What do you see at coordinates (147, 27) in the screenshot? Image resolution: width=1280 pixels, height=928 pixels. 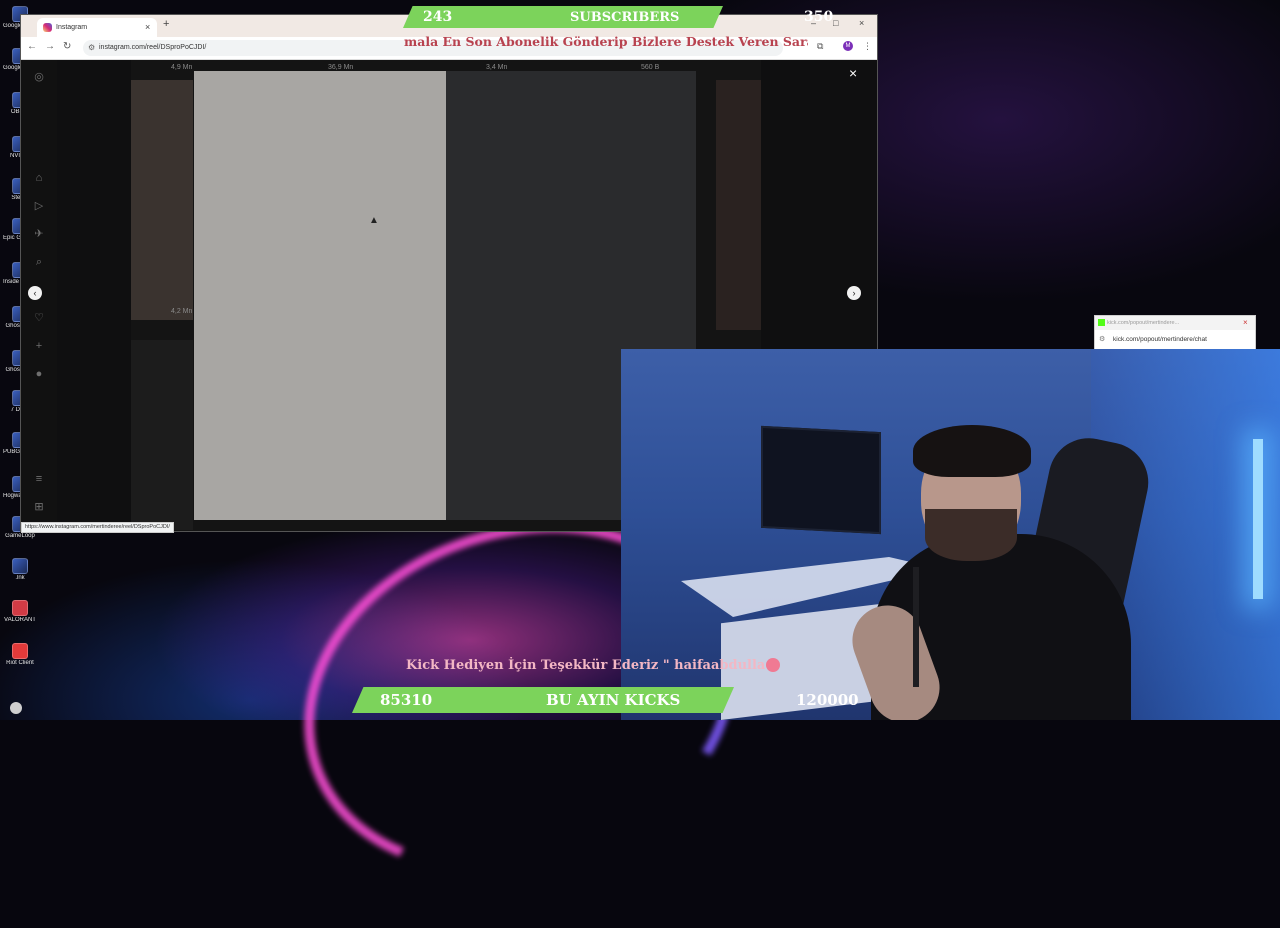 I see `tab-close-icon: ×` at bounding box center [147, 27].